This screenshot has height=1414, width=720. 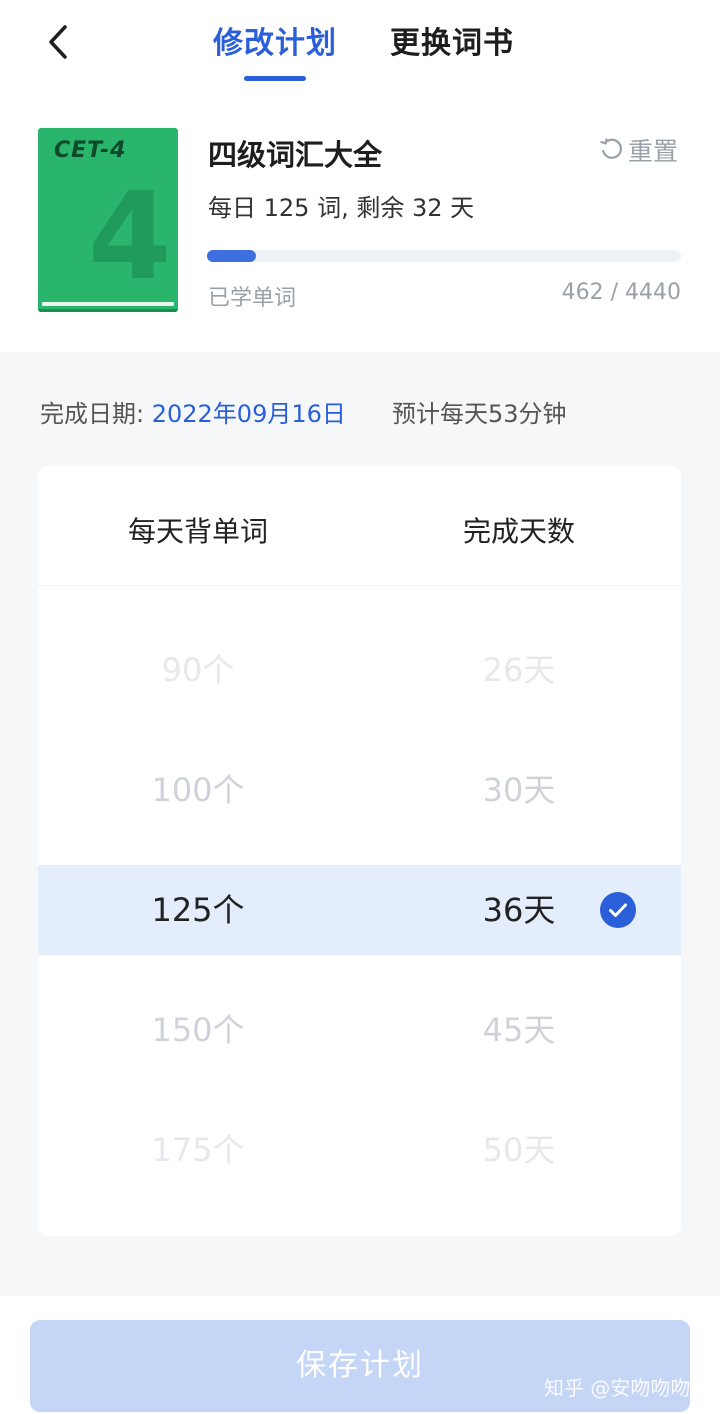 What do you see at coordinates (252, 298) in the screenshot?
I see `learned-words-label: 已学单词` at bounding box center [252, 298].